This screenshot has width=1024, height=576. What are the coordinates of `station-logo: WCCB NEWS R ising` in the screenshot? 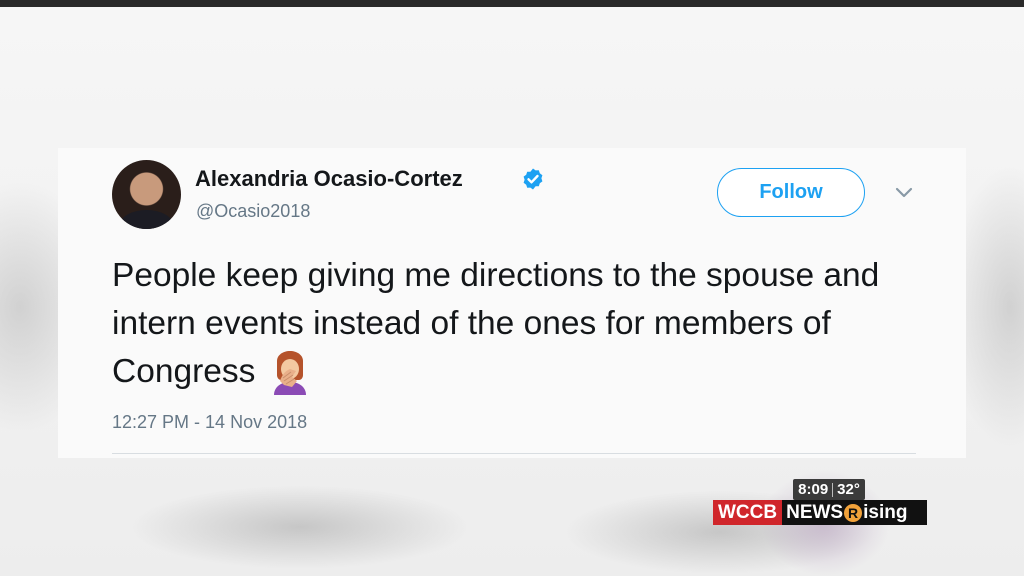 It's located at (820, 512).